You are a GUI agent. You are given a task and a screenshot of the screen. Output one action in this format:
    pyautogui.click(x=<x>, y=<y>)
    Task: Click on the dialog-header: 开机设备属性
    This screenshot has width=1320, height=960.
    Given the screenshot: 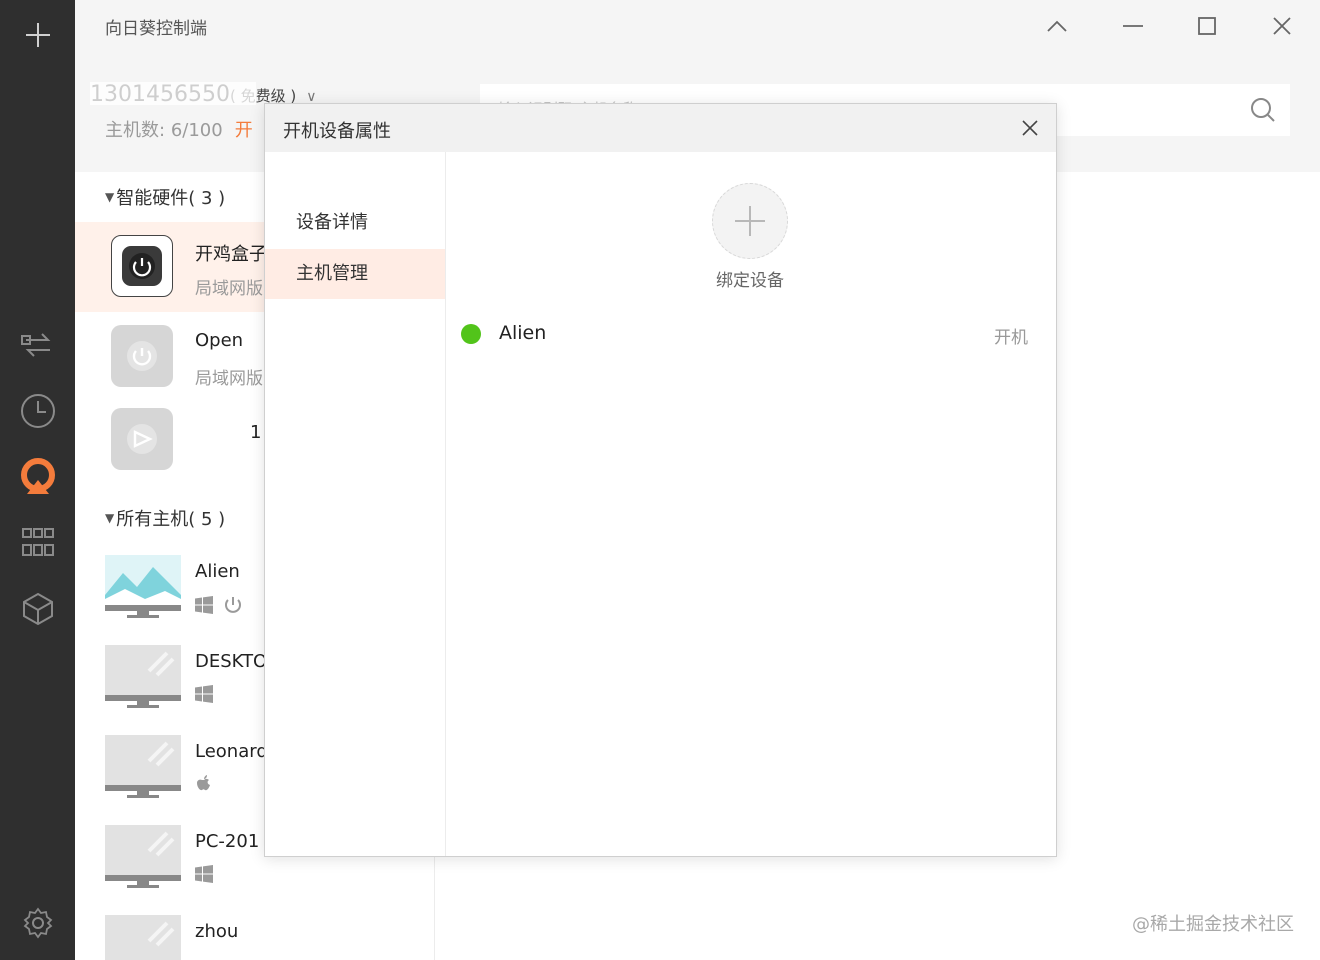 What is the action you would take?
    pyautogui.click(x=660, y=128)
    